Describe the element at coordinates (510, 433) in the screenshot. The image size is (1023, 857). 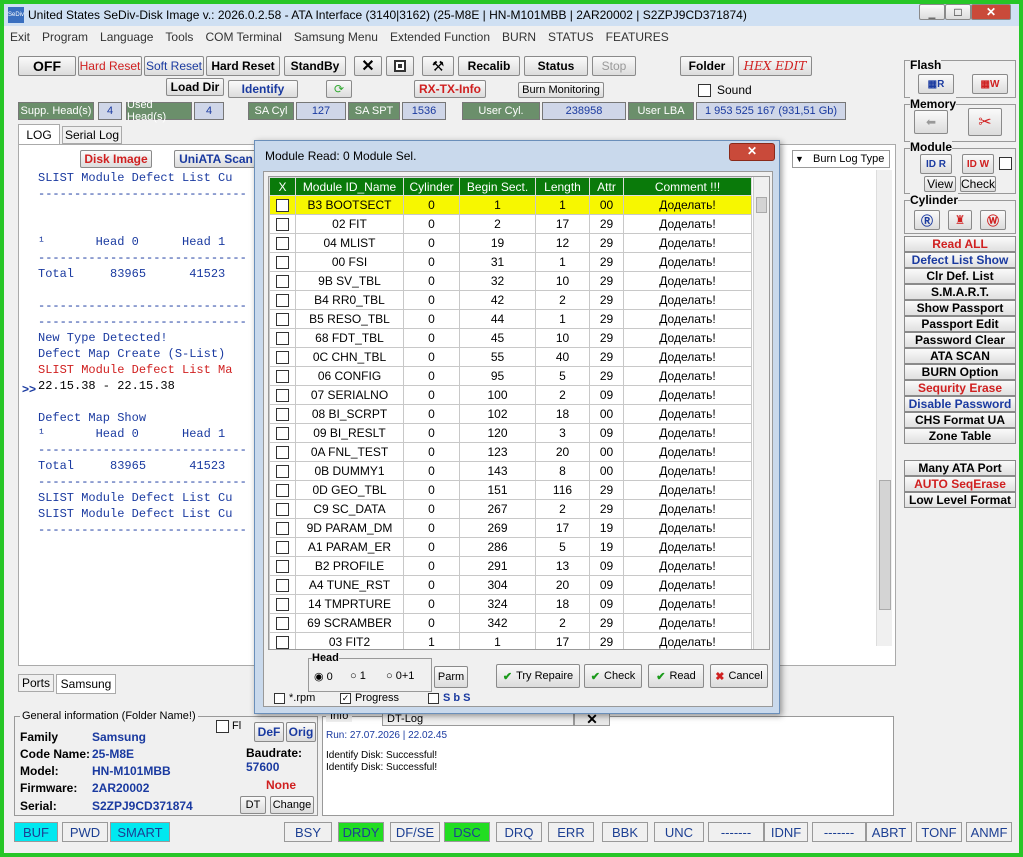
I see `table-row: 09 BI_RESLT 0 120 3 09 Доделать!` at that location.